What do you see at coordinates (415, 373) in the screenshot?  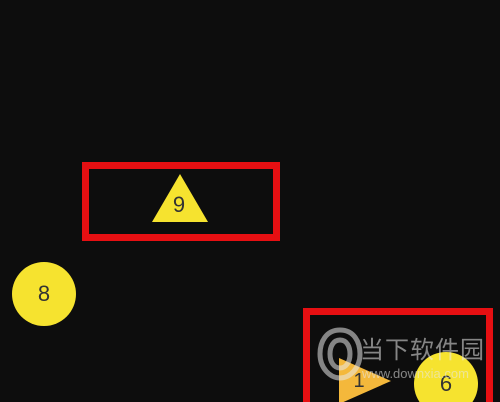 I see `watermark-url: www.downxia.com` at bounding box center [415, 373].